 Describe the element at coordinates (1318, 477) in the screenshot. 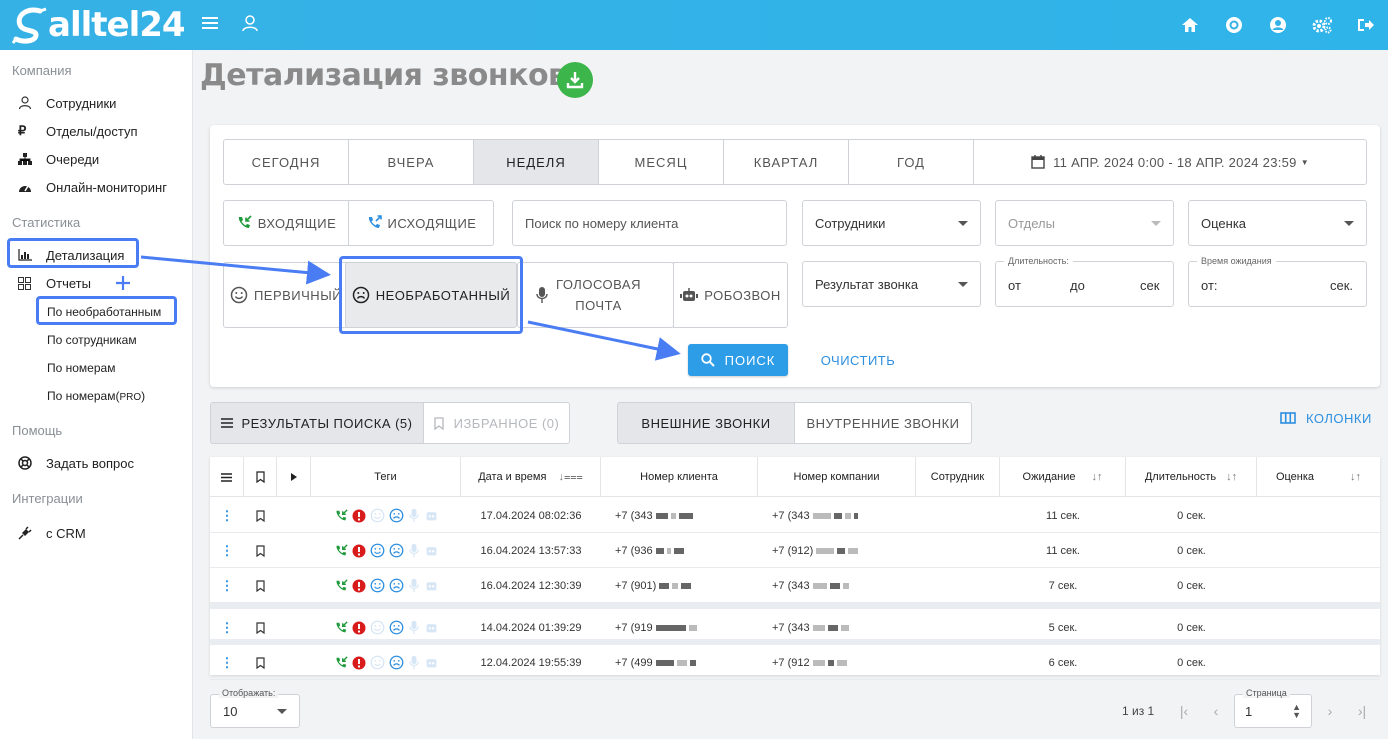

I see `header-rating: Оценка ↓↑` at that location.